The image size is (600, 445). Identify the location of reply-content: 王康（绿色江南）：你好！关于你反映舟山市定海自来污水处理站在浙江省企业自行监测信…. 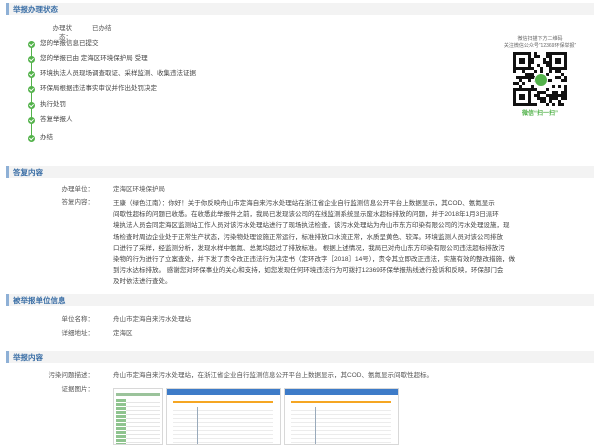
(314, 243).